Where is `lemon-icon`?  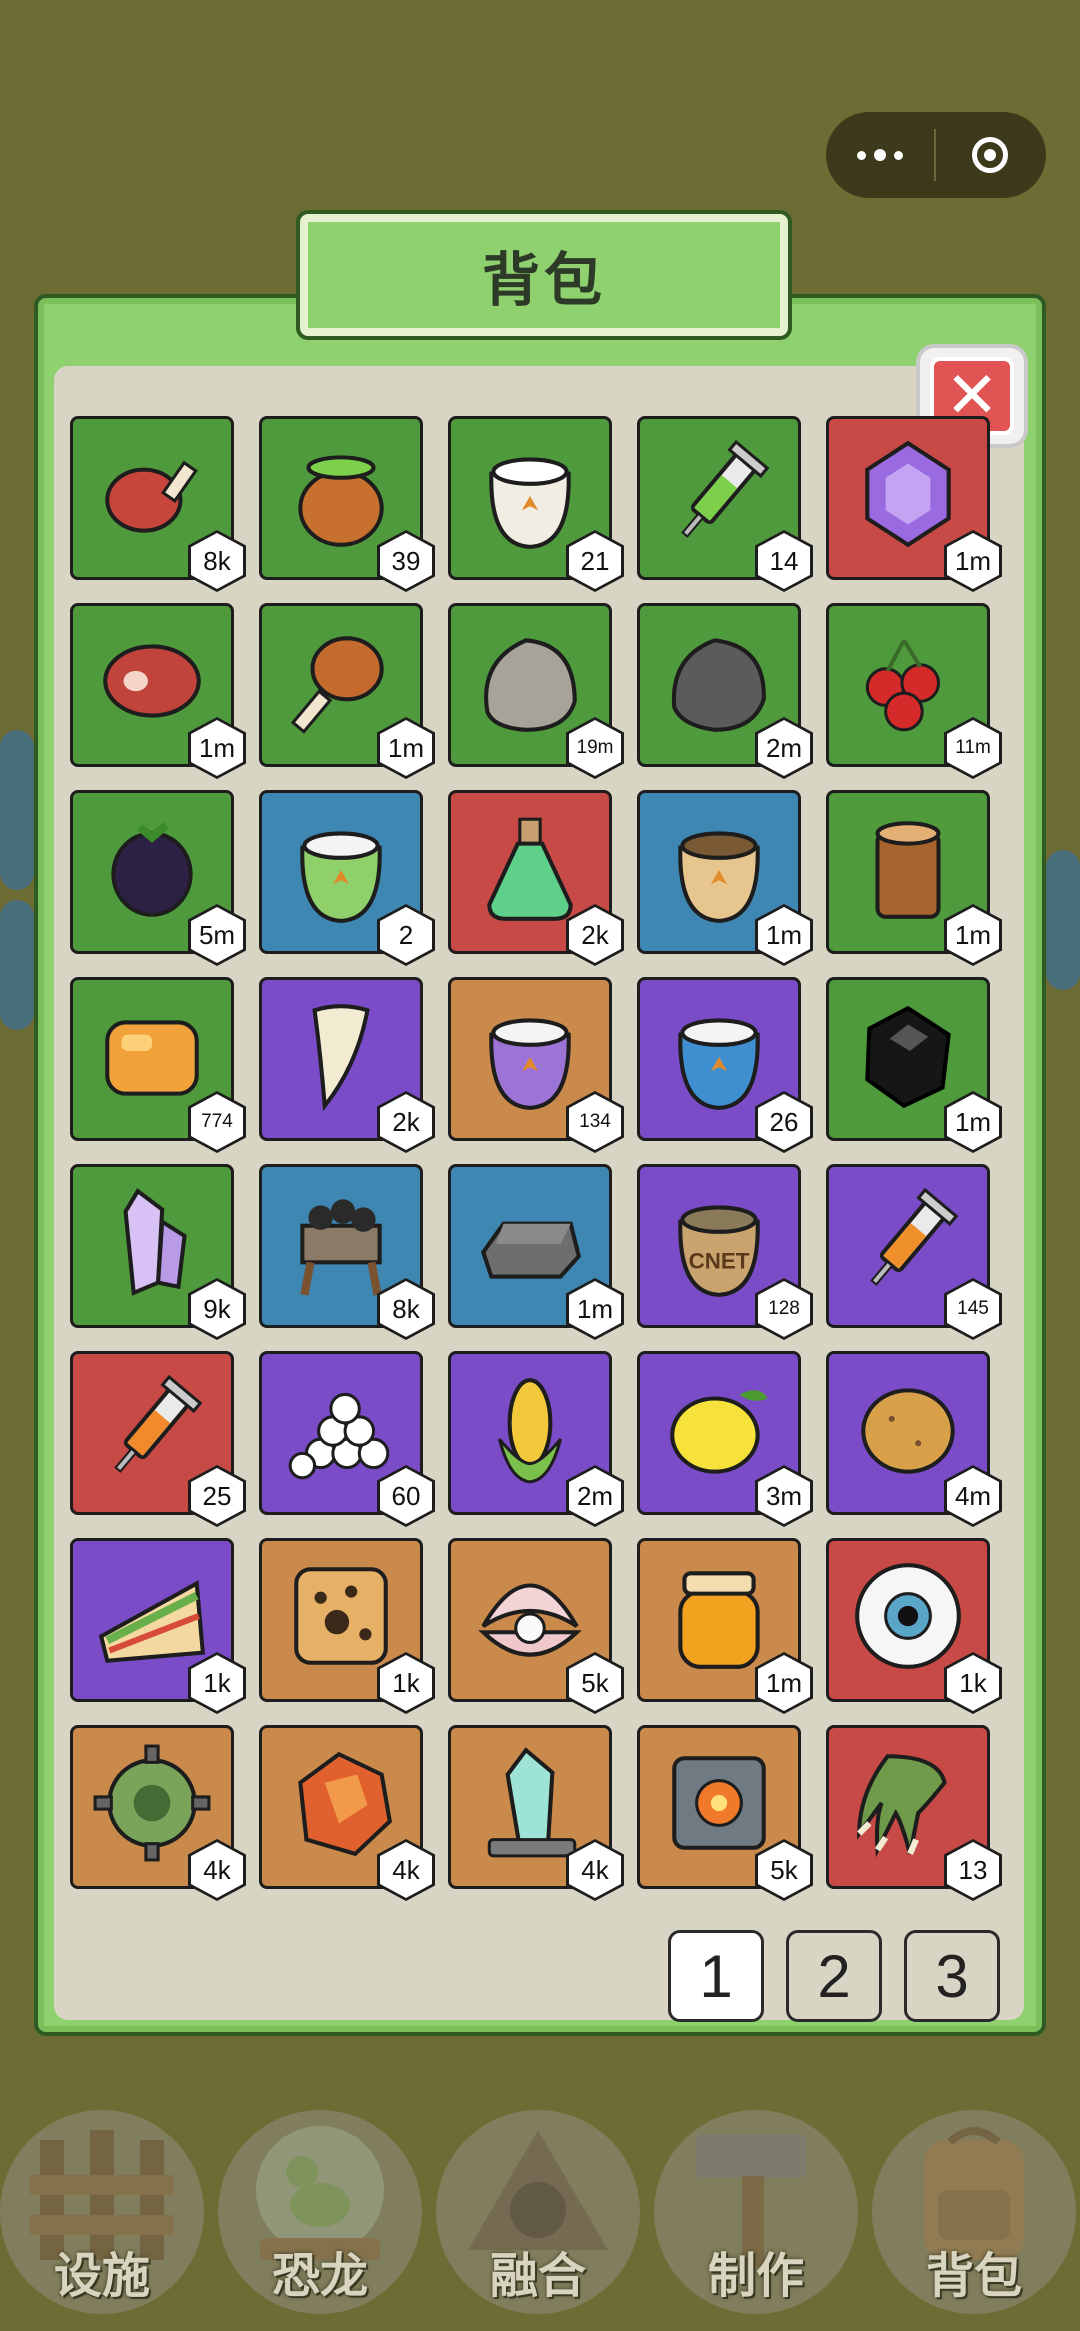
lemon-icon is located at coordinates (719, 1432).